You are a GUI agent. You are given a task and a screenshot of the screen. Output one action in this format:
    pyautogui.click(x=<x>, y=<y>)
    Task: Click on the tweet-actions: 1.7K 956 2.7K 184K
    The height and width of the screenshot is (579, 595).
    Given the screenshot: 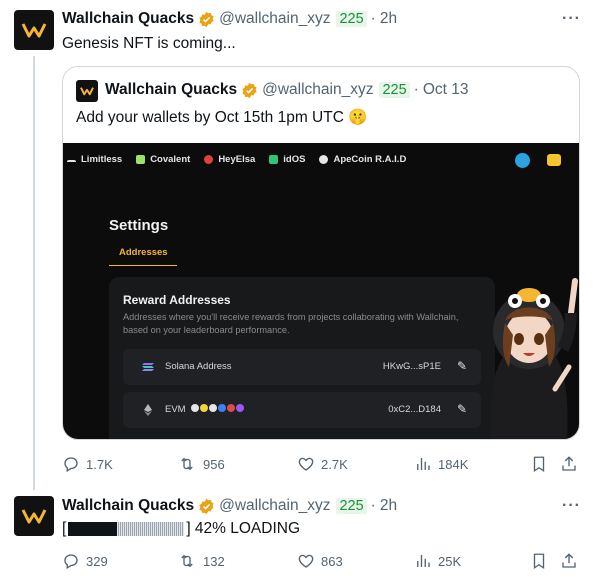 What is the action you would take?
    pyautogui.click(x=322, y=465)
    